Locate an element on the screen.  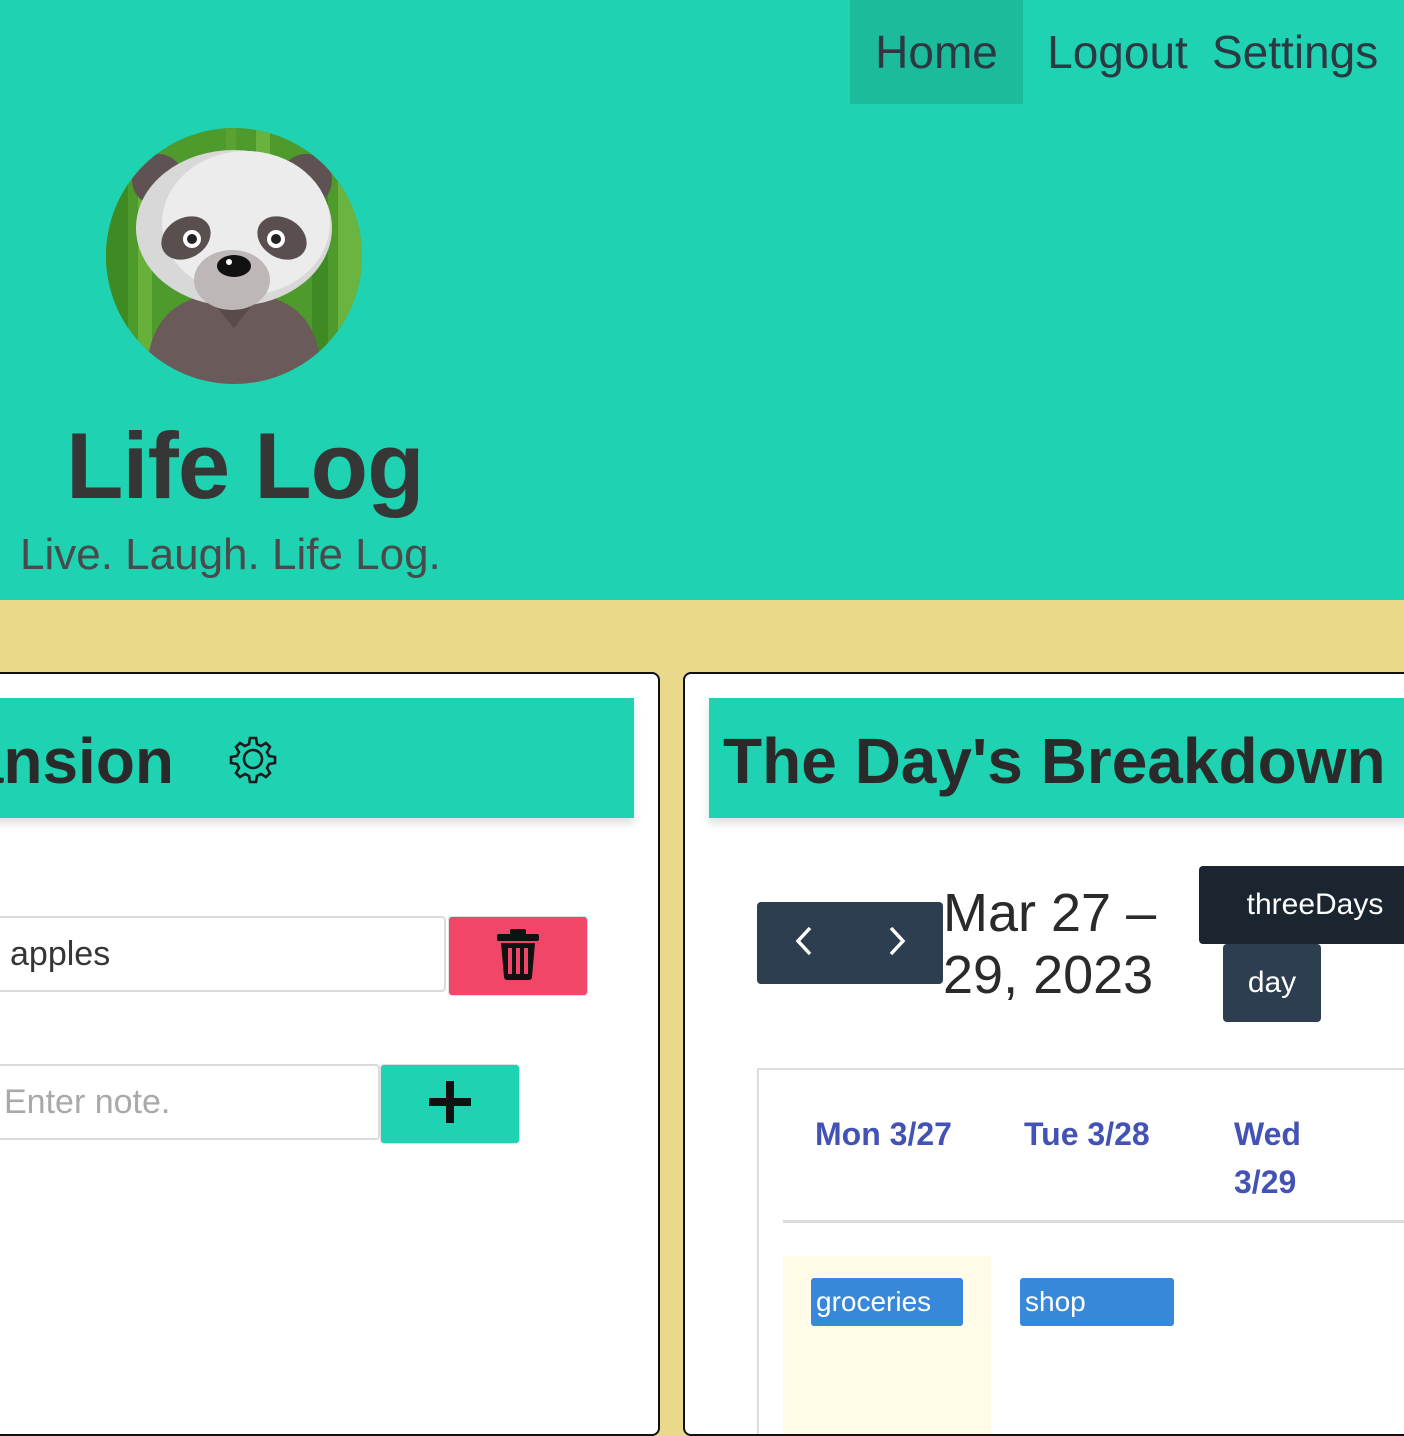
day-header-mon: Mon 3/27 is located at coordinates (883, 1134).